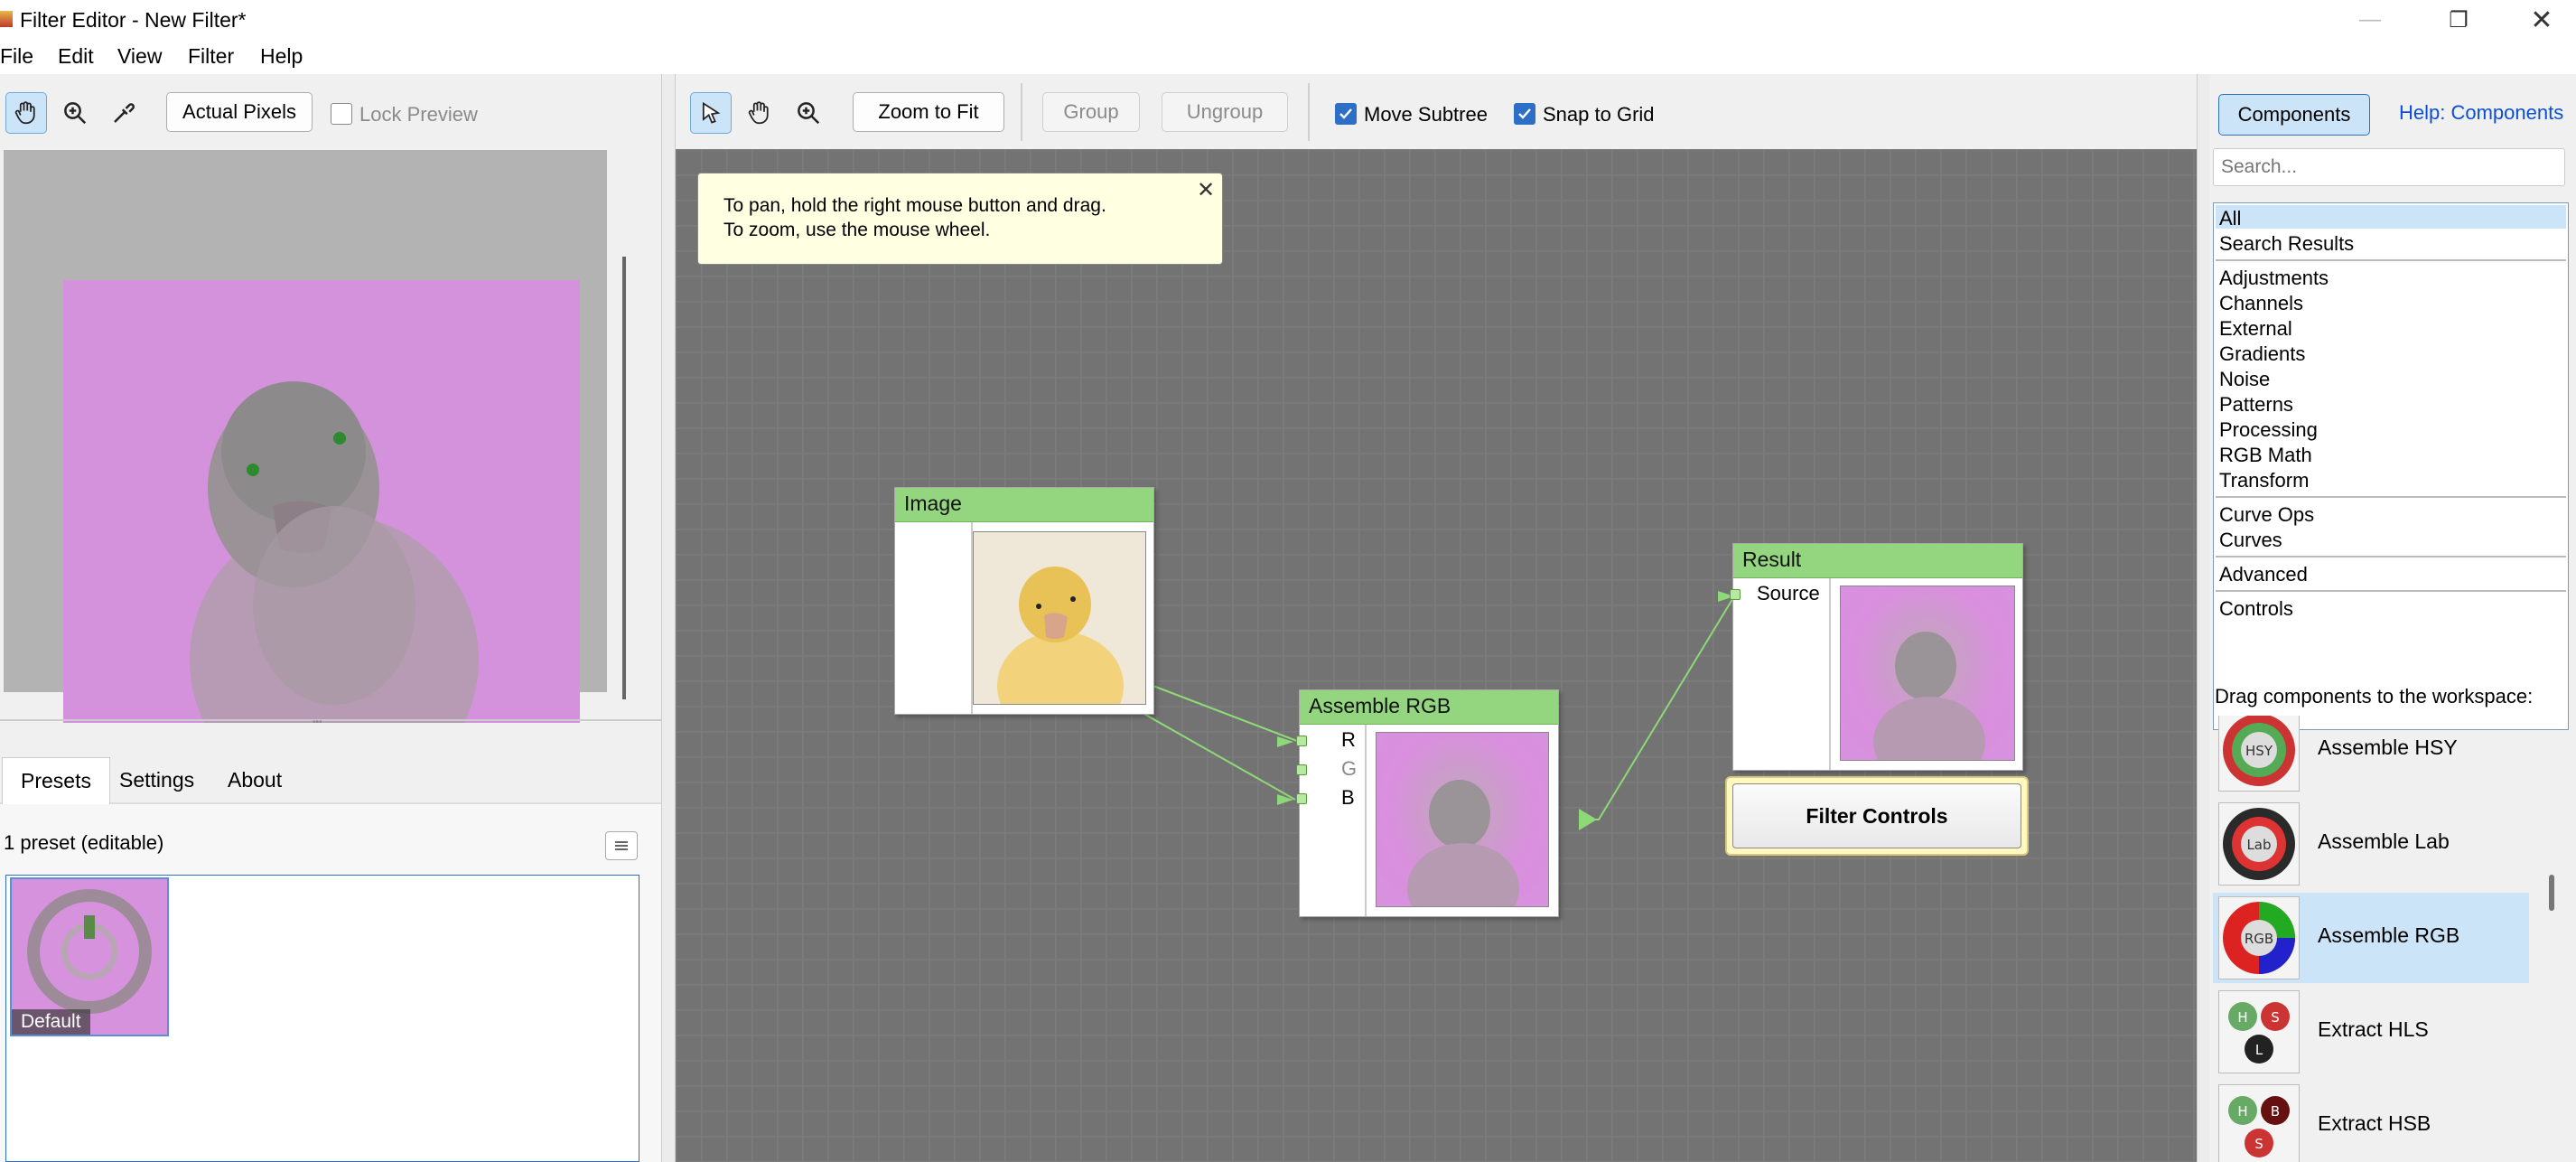 This screenshot has height=1162, width=2576. Describe the element at coordinates (2371, 1121) in the screenshot. I see `component-extract-hsb: H BS Extract HSB` at that location.